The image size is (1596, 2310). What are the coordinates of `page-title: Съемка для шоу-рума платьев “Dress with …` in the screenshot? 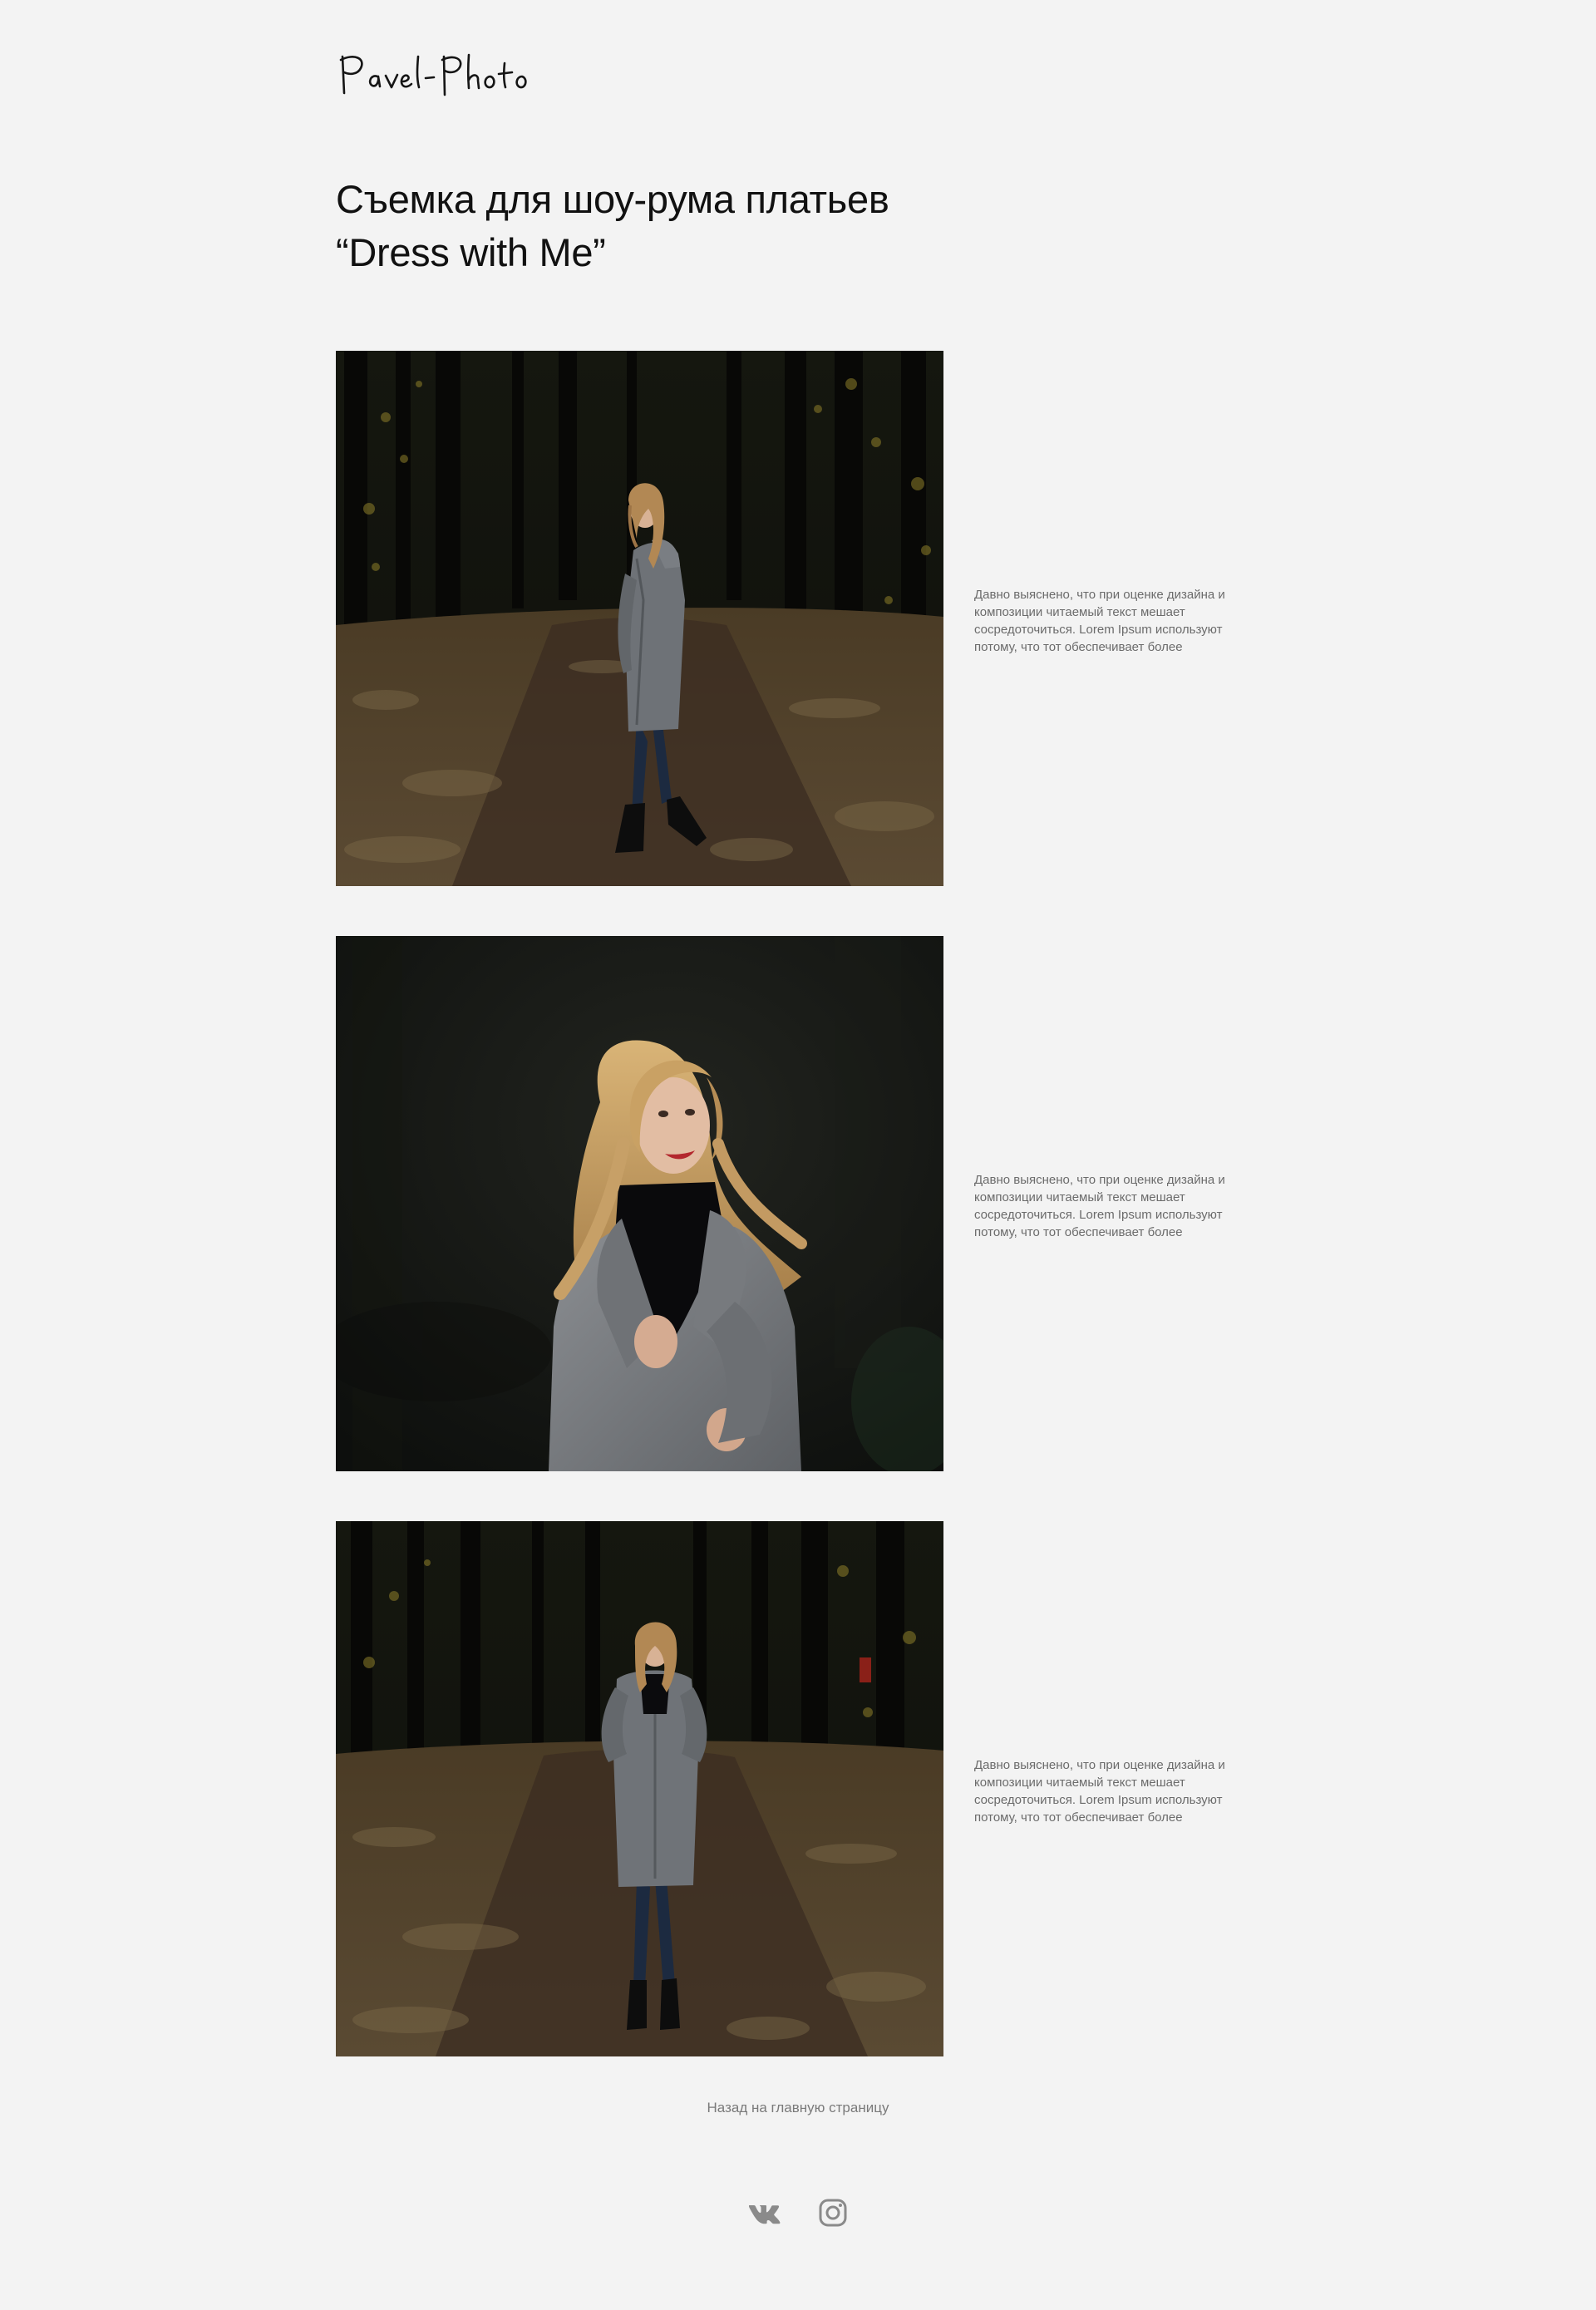 It's located at (652, 226).